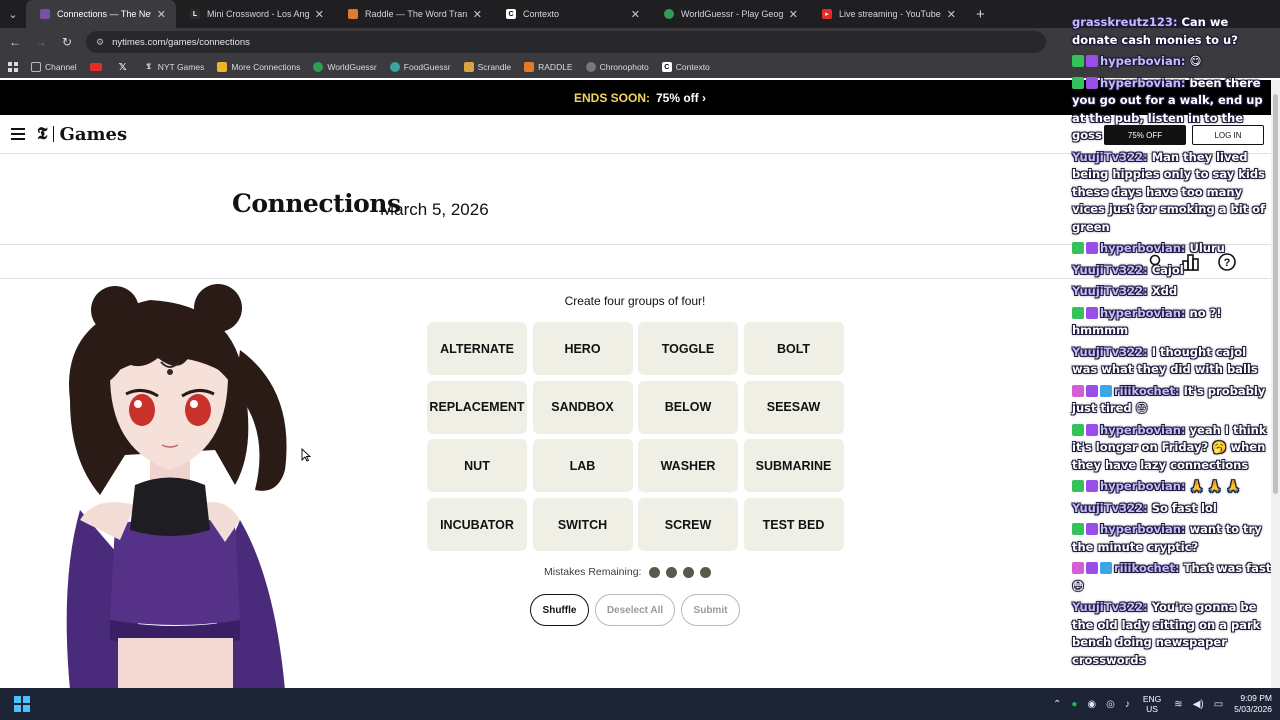 Image resolution: width=1280 pixels, height=720 pixels. Describe the element at coordinates (593, 572) in the screenshot. I see `mistakes-label: Mistakes Remaining:` at that location.